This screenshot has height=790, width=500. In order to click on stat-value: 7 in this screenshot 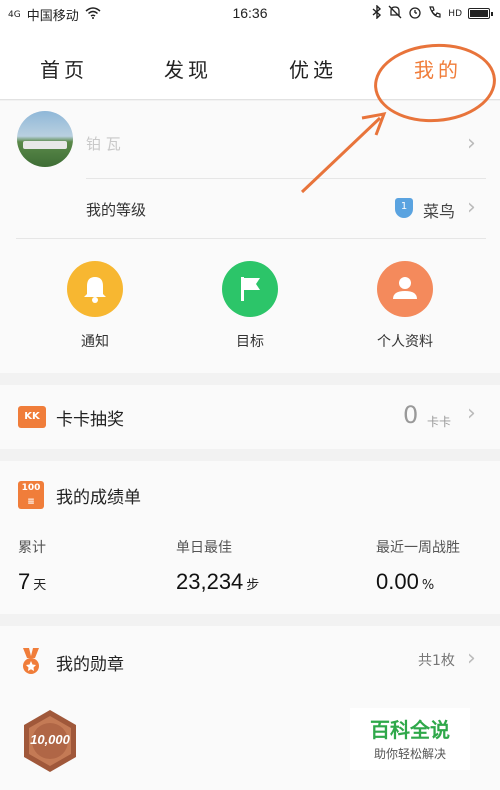, I will do `click(24, 581)`.